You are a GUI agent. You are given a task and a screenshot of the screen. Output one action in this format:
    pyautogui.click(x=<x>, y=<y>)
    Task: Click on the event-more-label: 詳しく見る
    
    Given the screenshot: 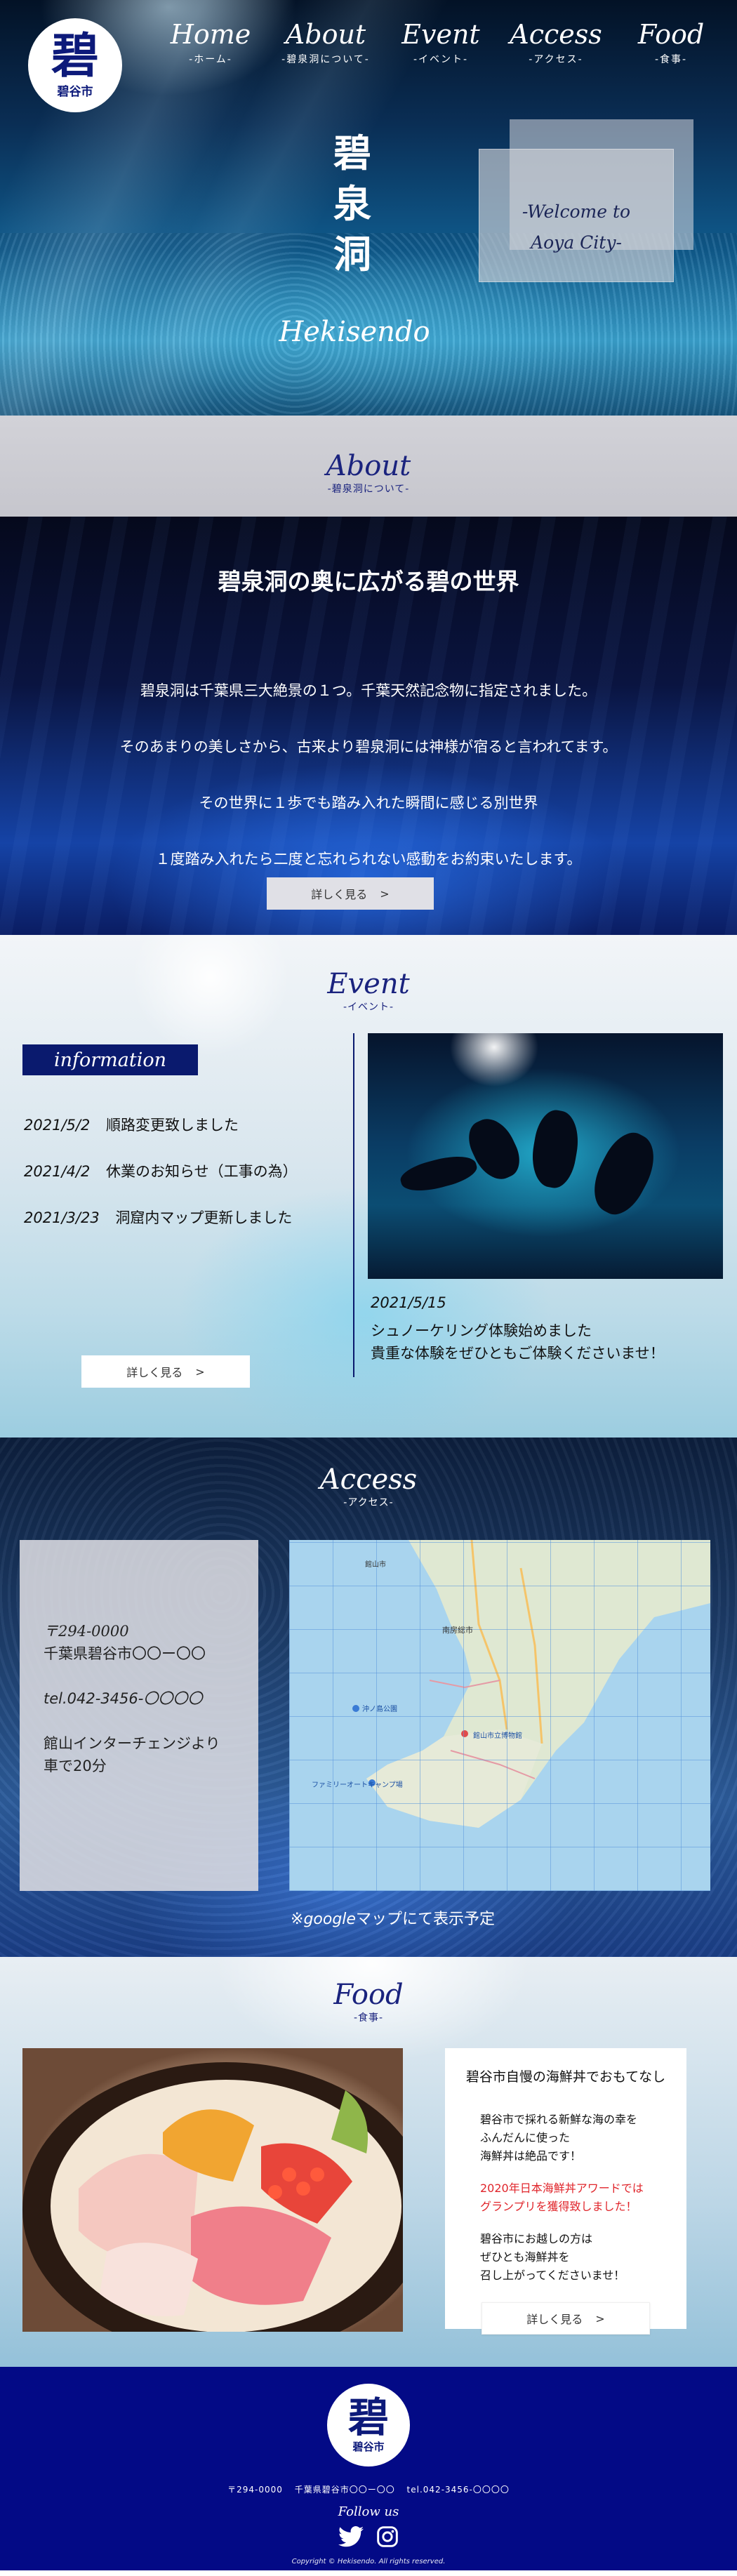 What is the action you would take?
    pyautogui.click(x=154, y=1373)
    